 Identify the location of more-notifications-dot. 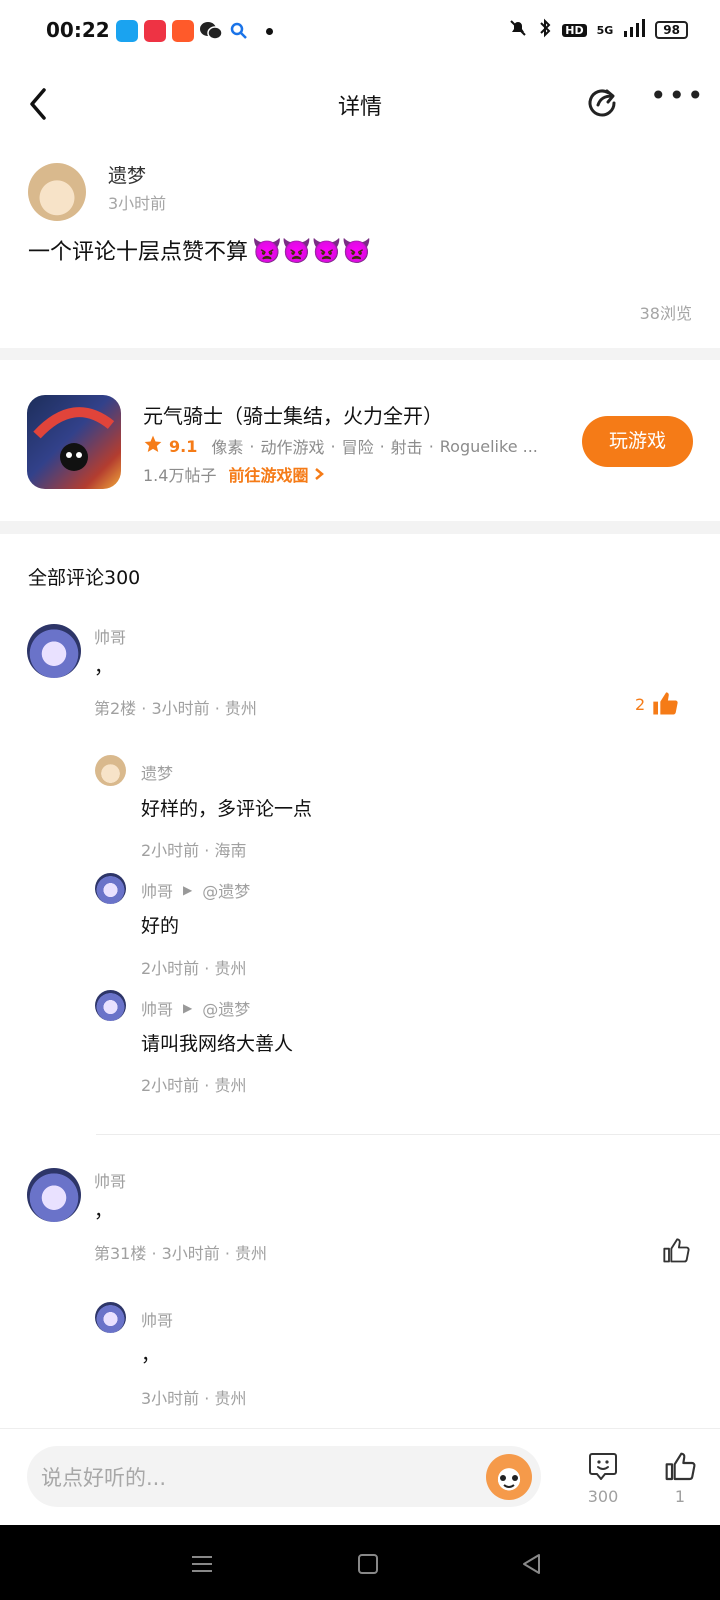
(269, 31).